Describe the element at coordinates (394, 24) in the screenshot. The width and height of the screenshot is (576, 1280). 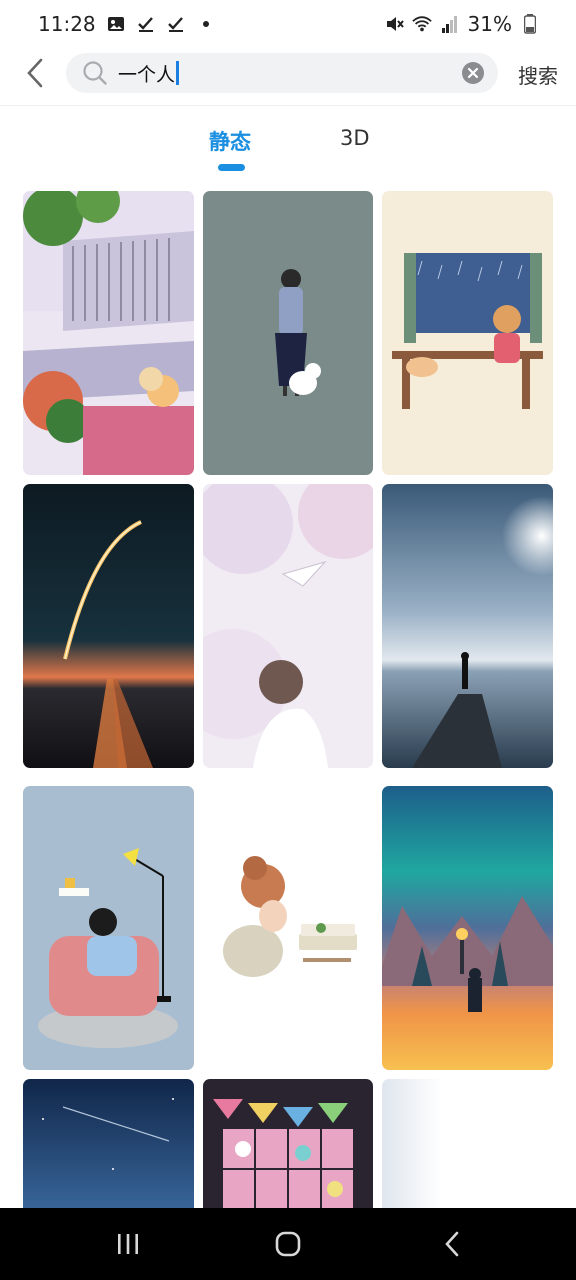
I see `mute-icon` at that location.